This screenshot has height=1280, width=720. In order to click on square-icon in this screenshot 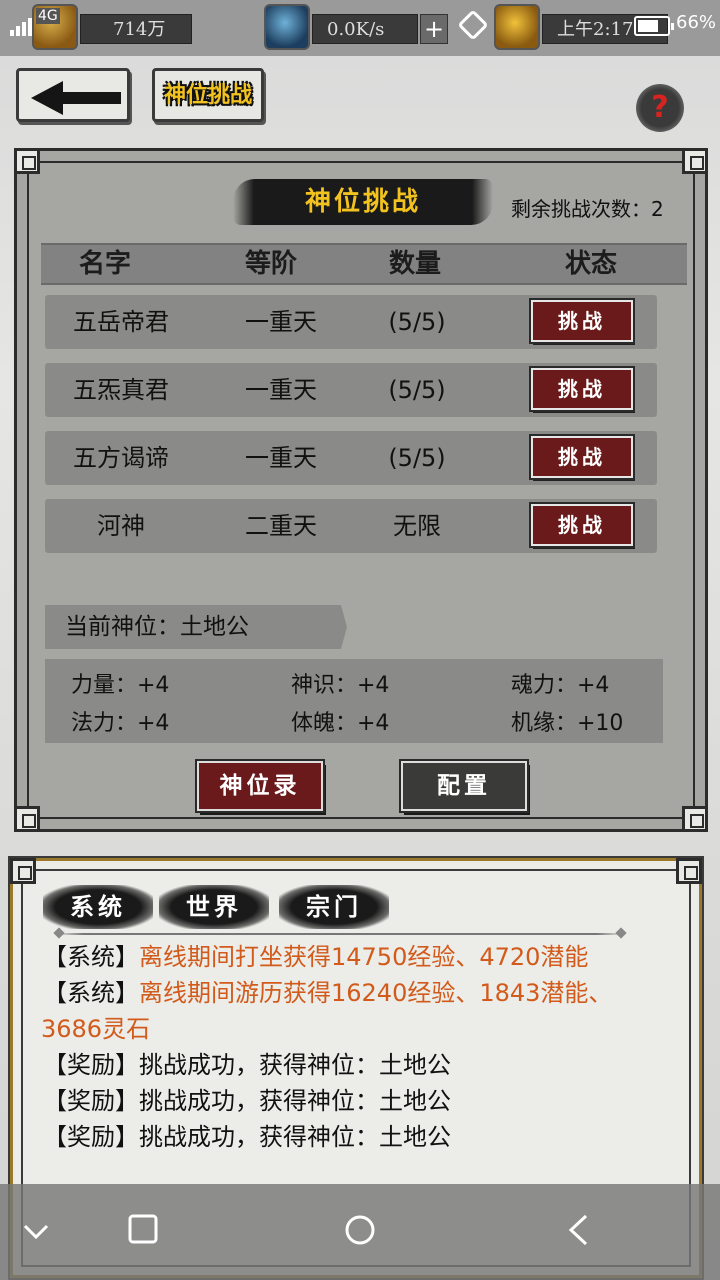, I will do `click(143, 1229)`.